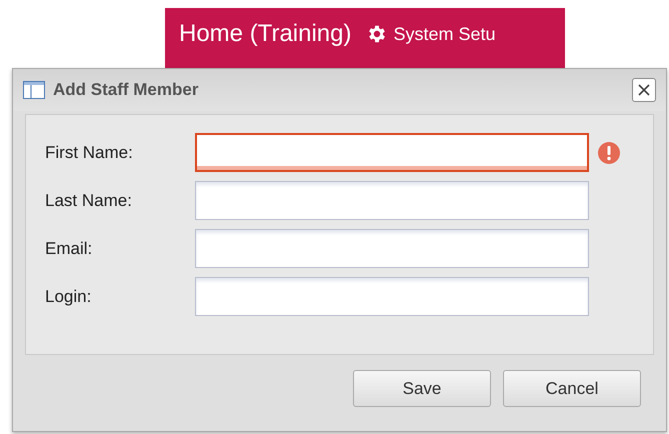  I want to click on field-label: First Name:, so click(89, 153).